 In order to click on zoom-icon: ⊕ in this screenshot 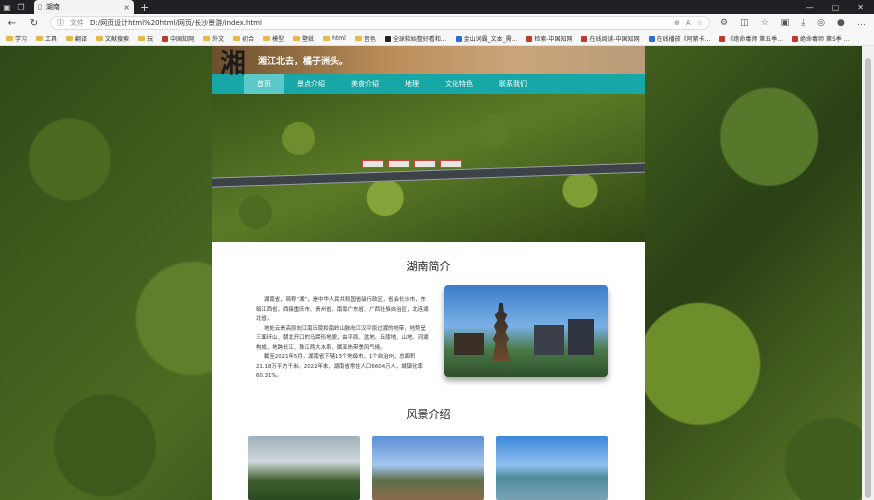, I will do `click(677, 23)`.